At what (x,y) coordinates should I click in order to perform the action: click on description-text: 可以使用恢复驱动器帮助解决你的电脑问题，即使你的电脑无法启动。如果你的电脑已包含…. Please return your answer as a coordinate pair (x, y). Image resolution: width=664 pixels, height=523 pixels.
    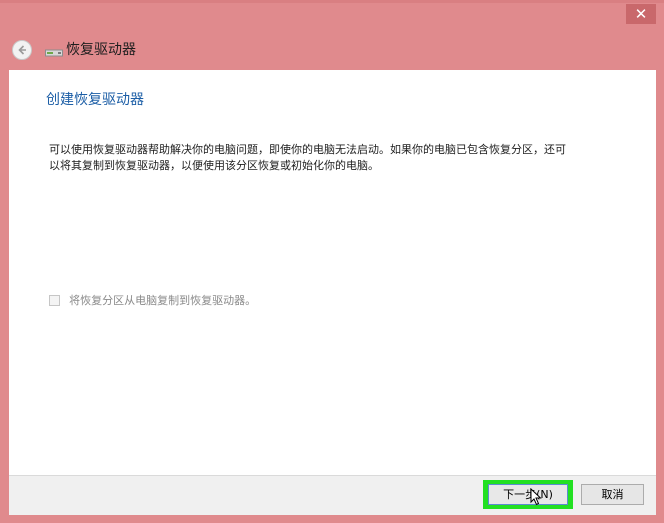
    Looking at the image, I should click on (307, 157).